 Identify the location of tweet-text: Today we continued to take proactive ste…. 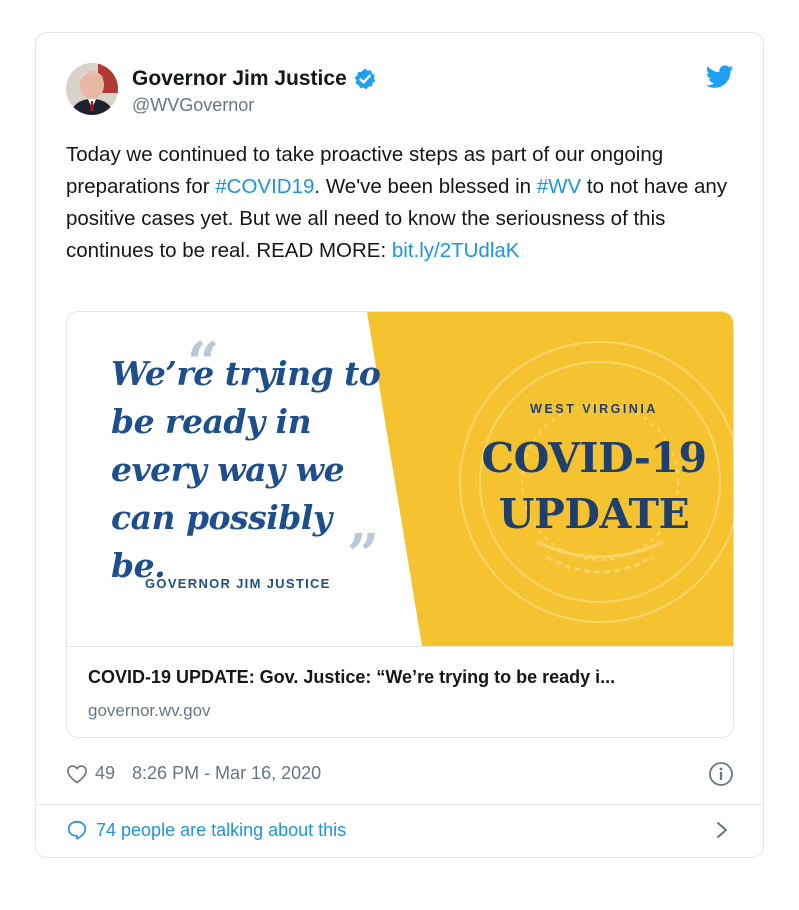
(406, 203).